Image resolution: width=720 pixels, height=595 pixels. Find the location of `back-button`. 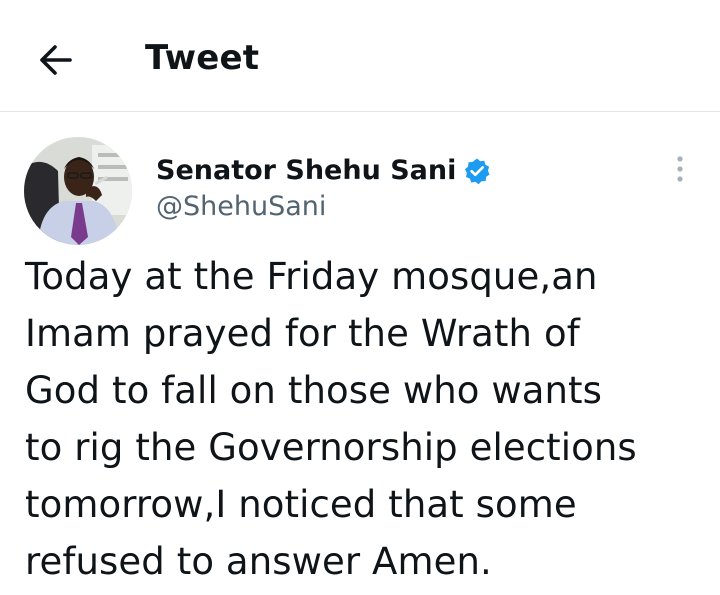

back-button is located at coordinates (56, 60).